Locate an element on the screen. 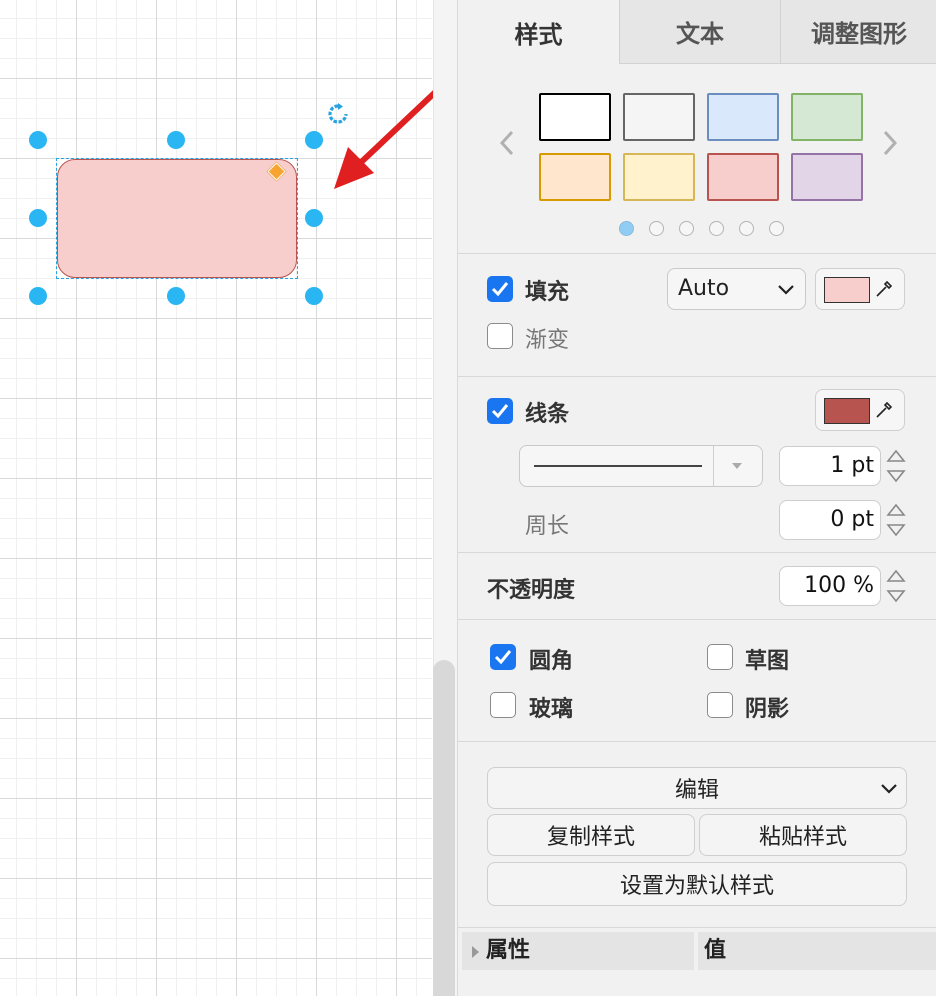 The height and width of the screenshot is (996, 936). opacity-input: 100 % is located at coordinates (830, 586).